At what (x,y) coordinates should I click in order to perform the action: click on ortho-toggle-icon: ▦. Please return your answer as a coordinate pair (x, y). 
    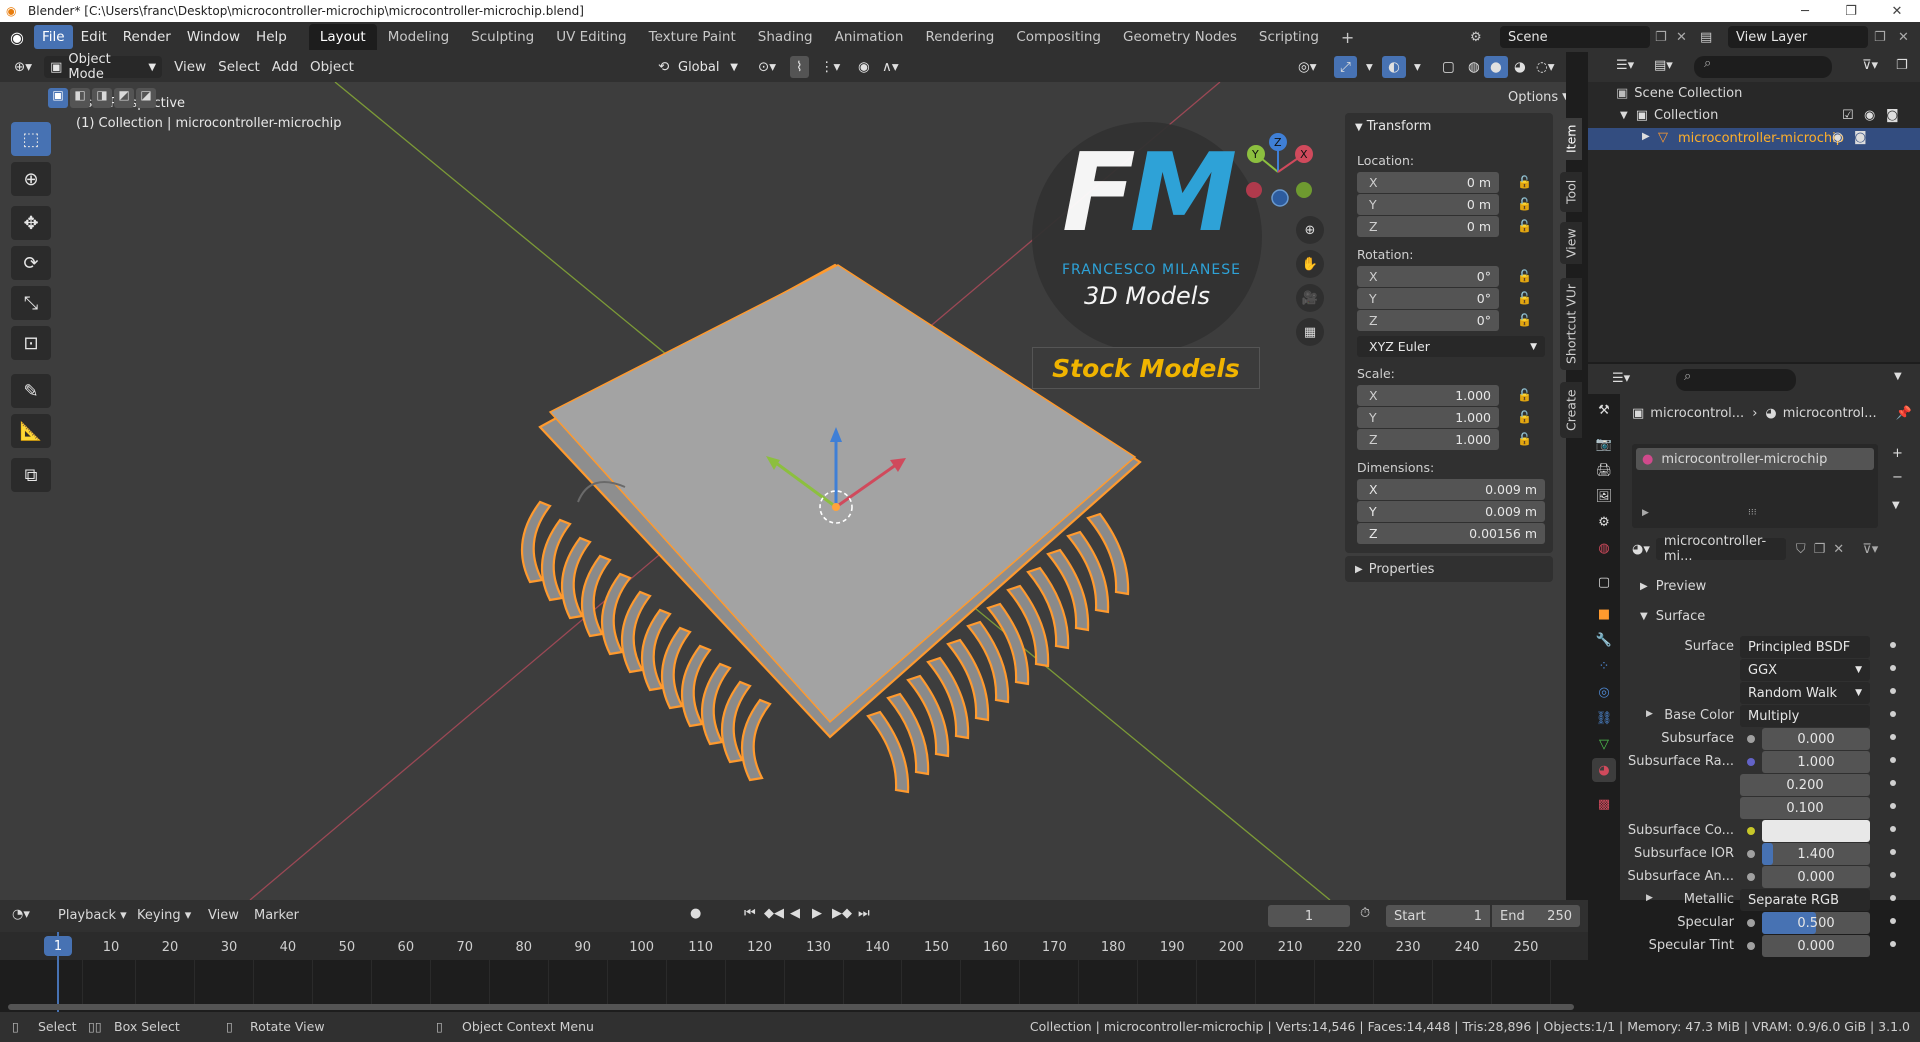
    Looking at the image, I should click on (1310, 332).